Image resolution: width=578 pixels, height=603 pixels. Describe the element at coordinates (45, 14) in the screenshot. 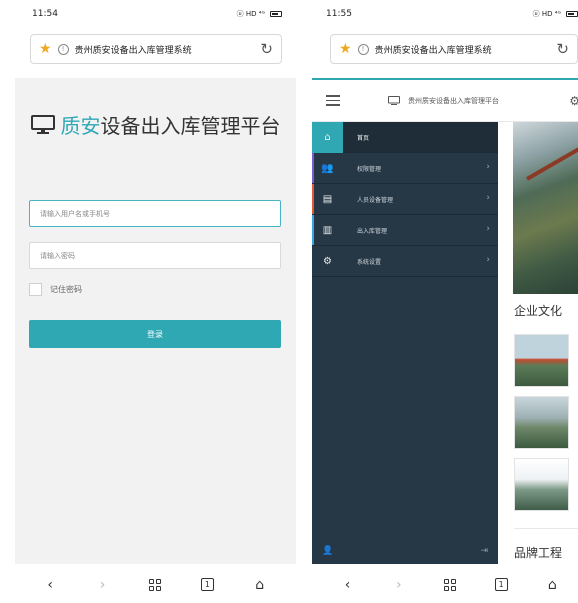

I see `status-time: 11:54` at that location.